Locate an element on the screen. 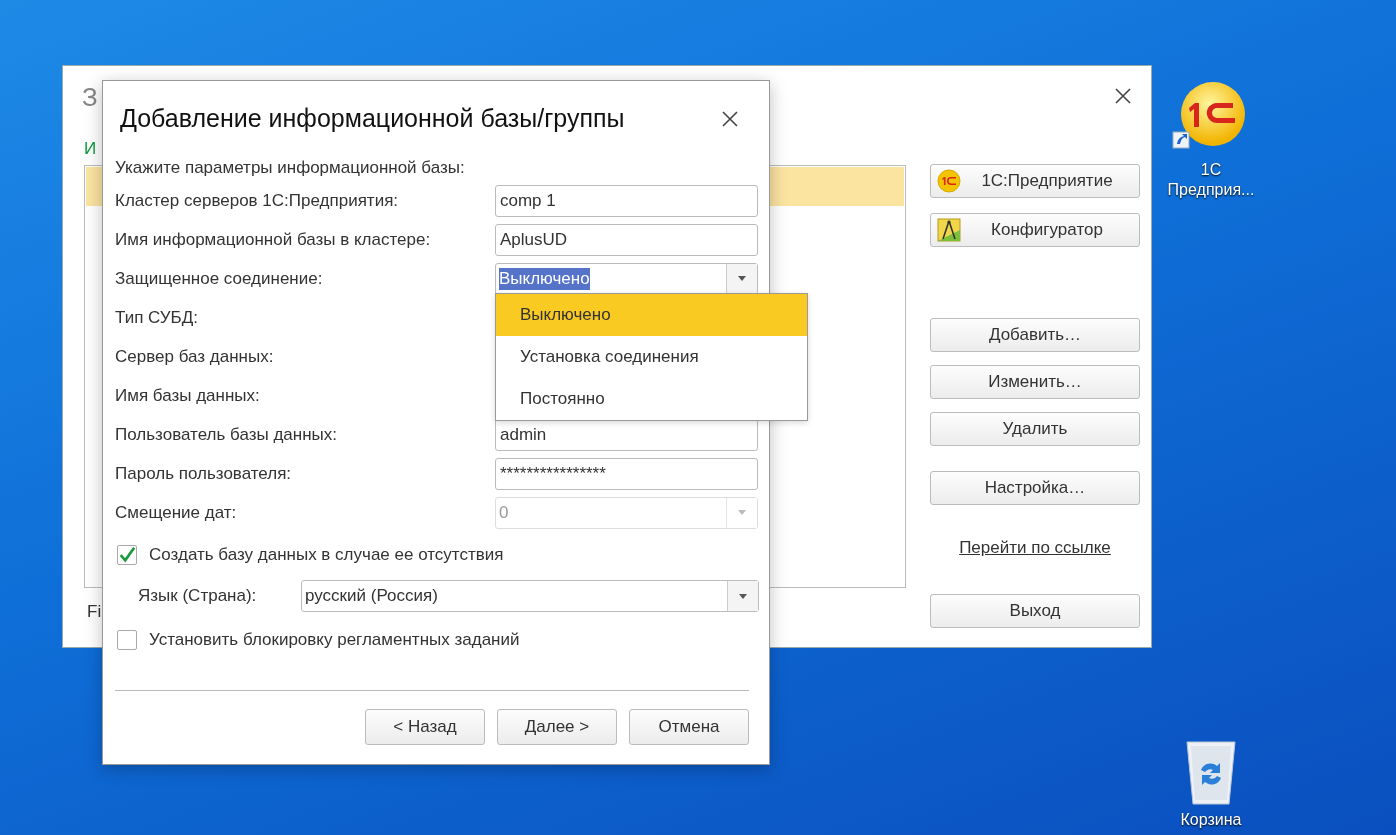  link: Перейти по ссылке is located at coordinates (1035, 548).